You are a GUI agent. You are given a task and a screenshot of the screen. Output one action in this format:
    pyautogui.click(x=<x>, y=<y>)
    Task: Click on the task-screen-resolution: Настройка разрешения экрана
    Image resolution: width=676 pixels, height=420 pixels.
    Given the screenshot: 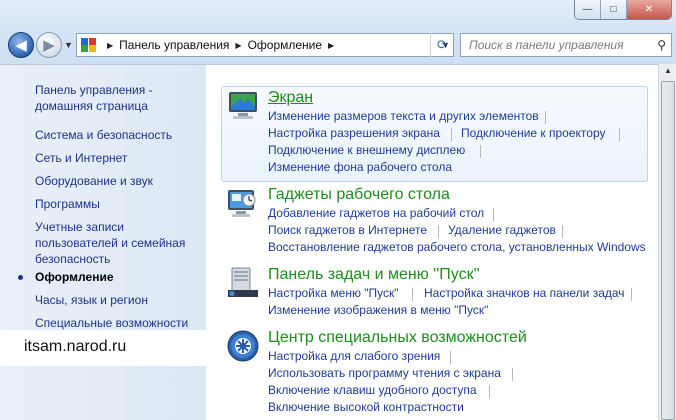 What is the action you would take?
    pyautogui.click(x=354, y=133)
    